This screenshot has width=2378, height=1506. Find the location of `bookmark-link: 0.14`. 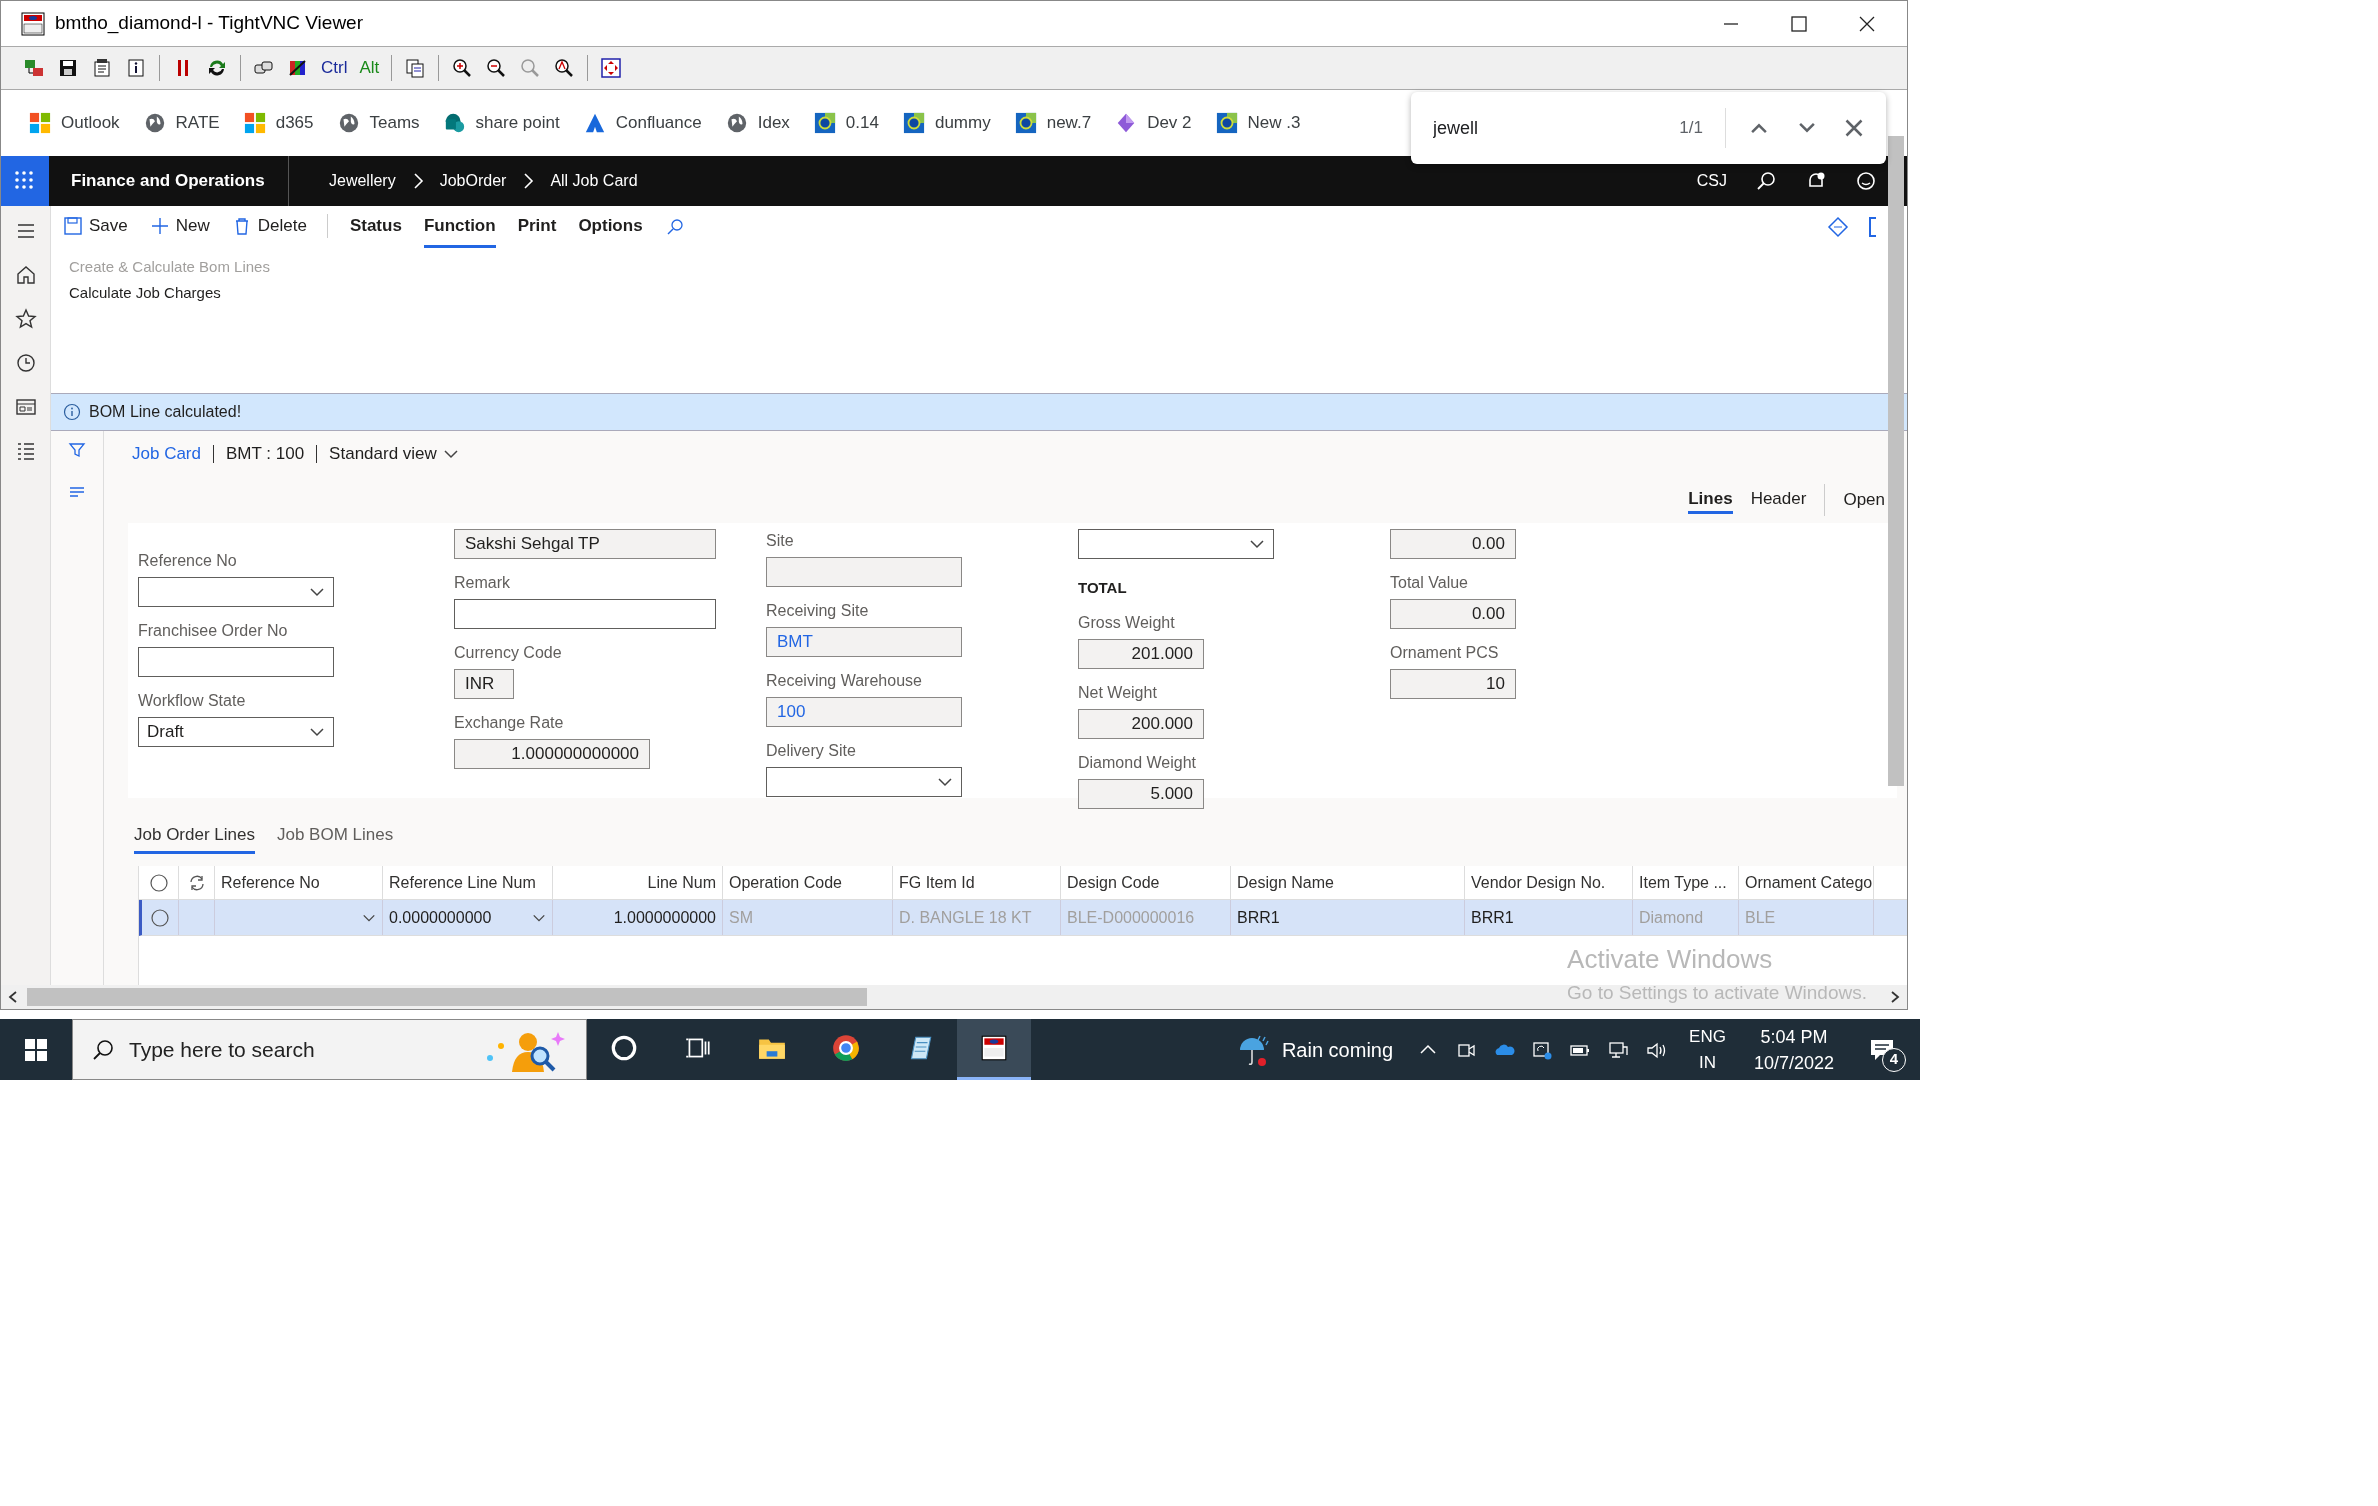

bookmark-link: 0.14 is located at coordinates (846, 123).